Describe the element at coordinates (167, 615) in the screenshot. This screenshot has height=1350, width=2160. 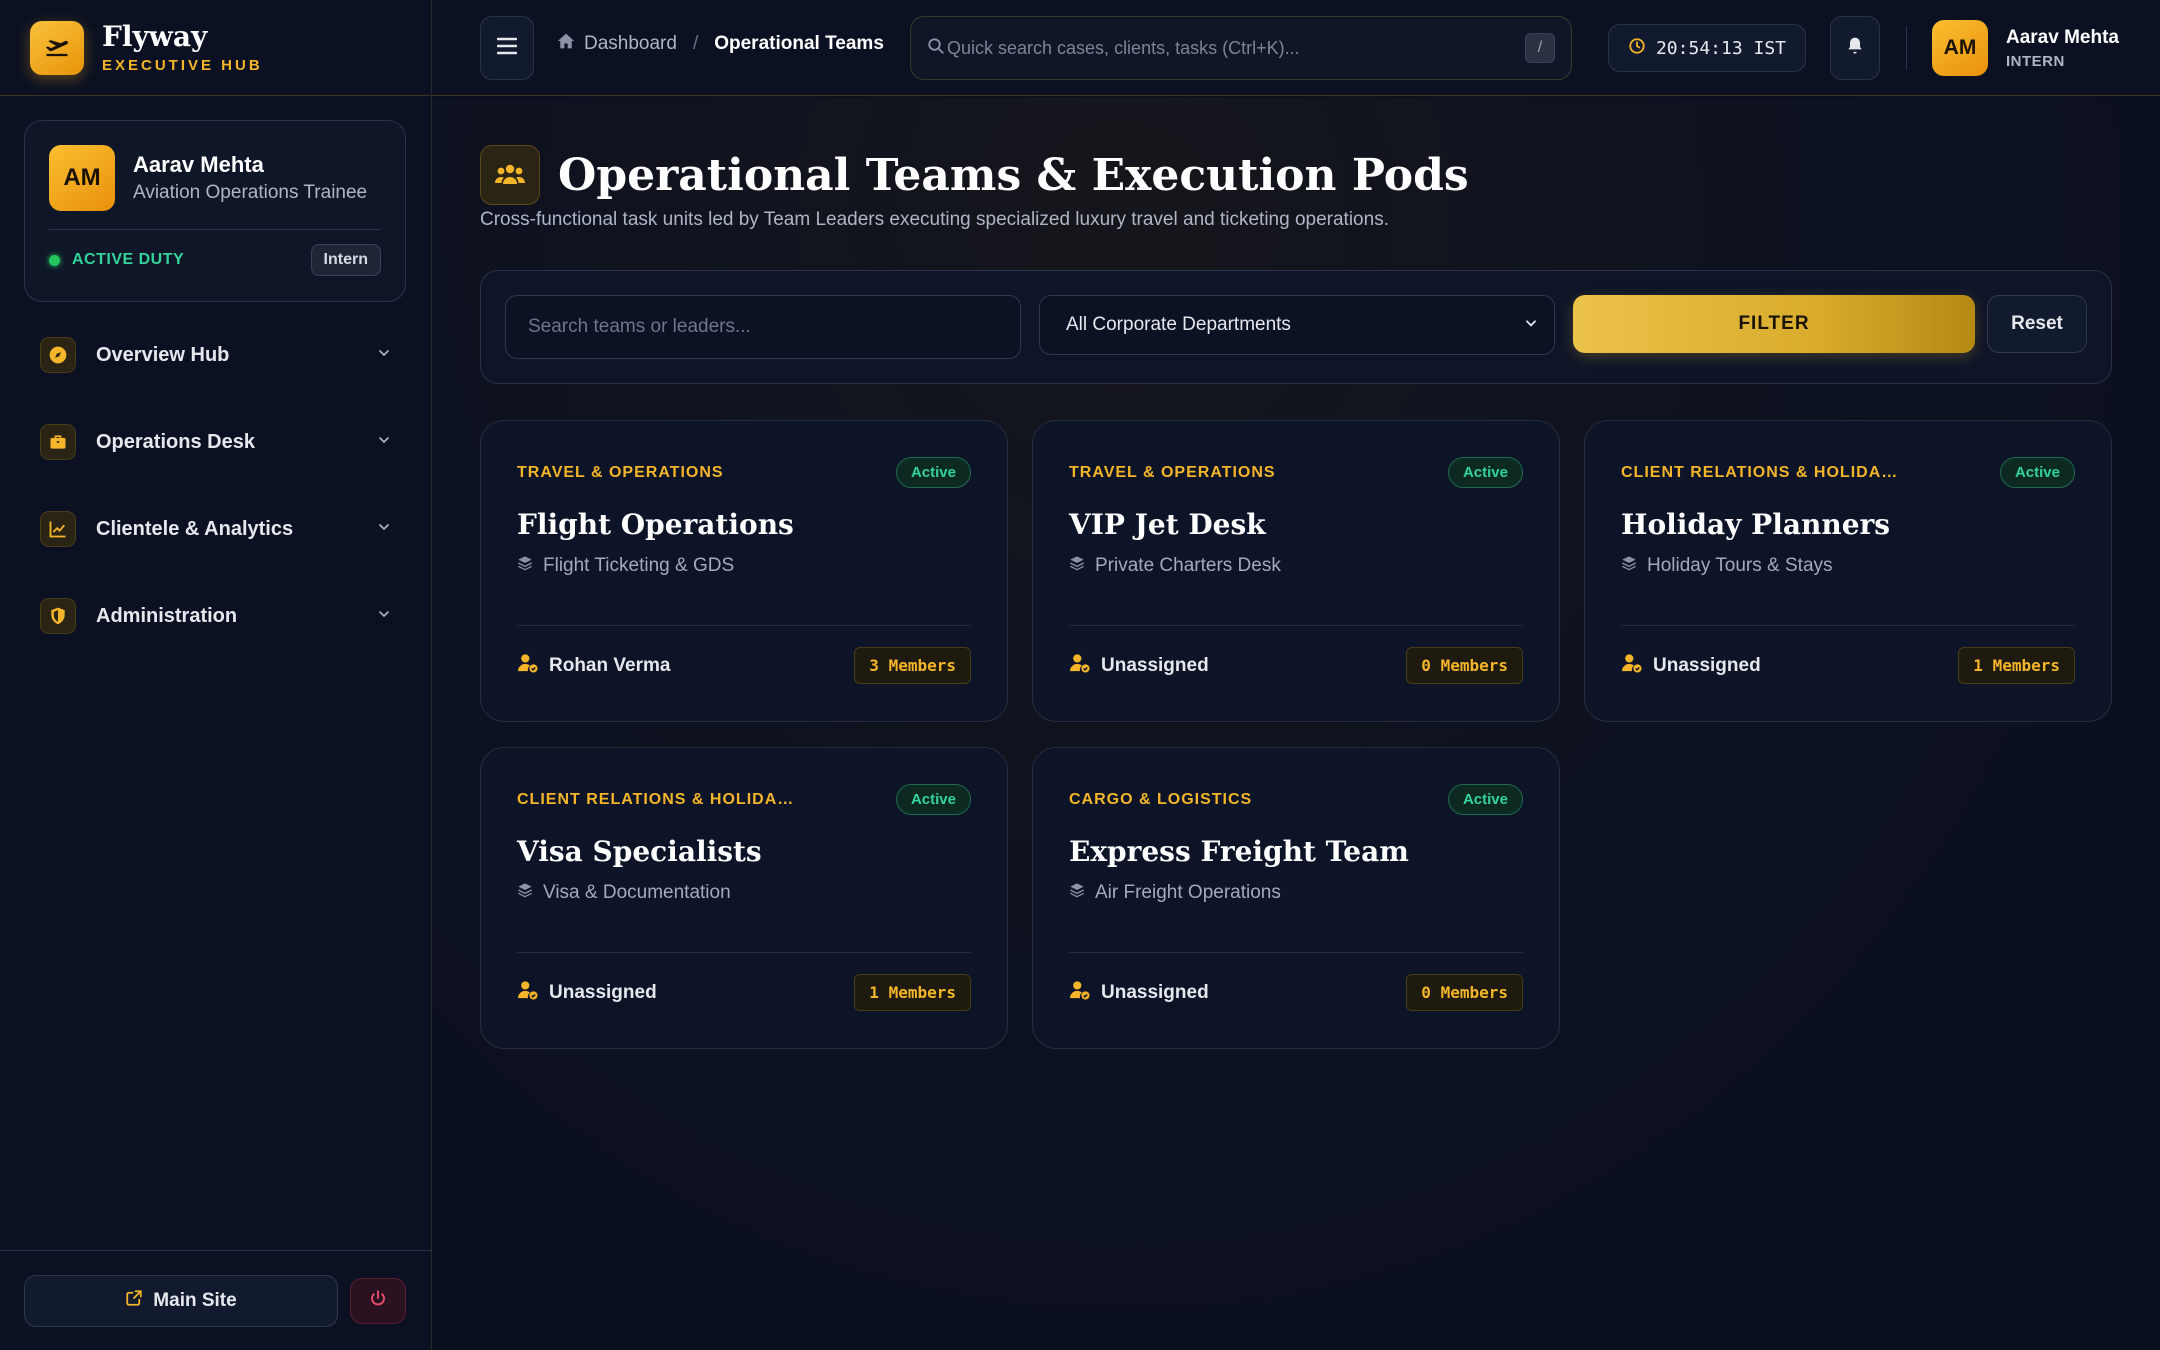
I see `sidebar-item-label: Administration` at that location.